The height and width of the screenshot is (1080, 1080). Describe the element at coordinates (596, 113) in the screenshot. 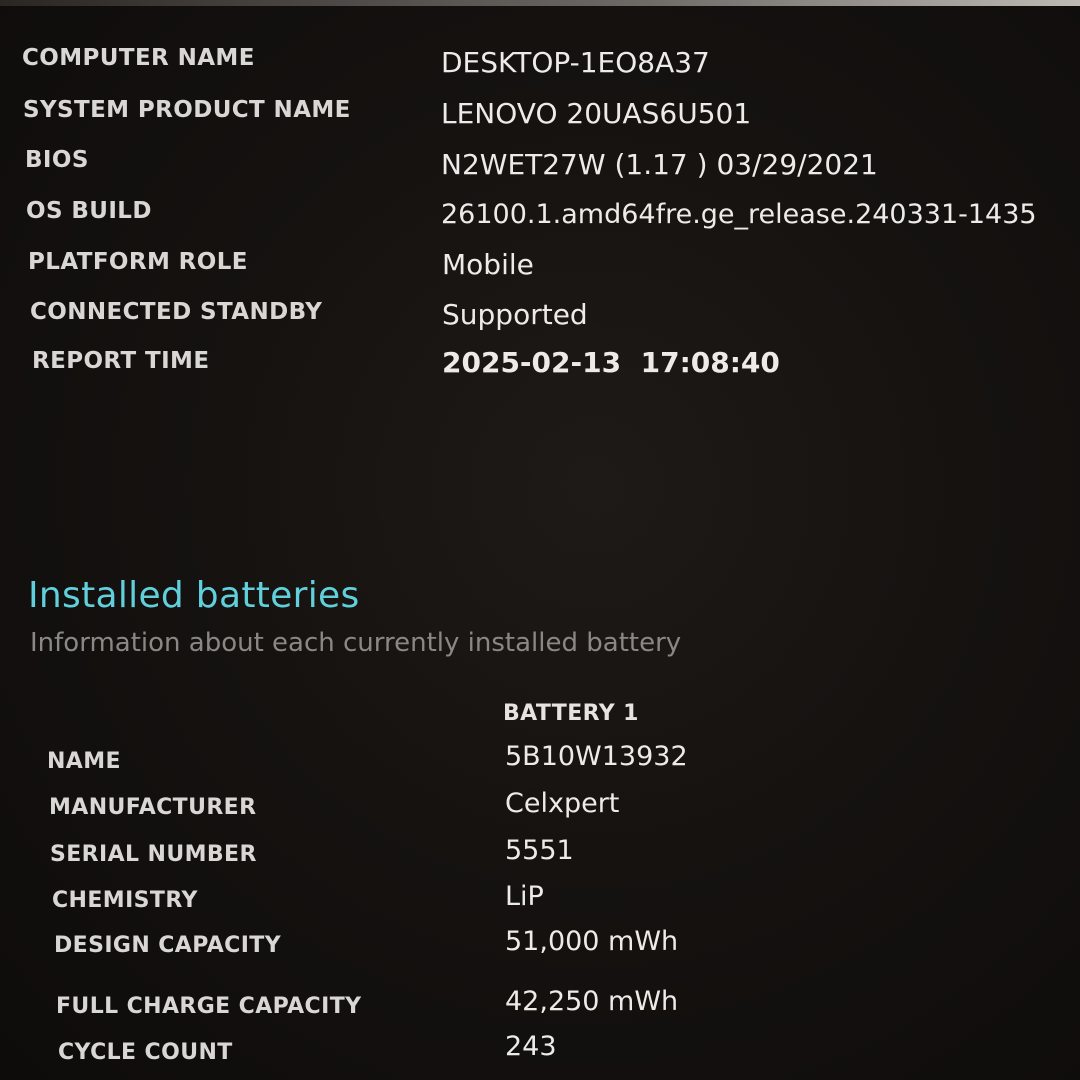

I see `system-info-value-product-name: LENOVO 20UAS6U501` at that location.